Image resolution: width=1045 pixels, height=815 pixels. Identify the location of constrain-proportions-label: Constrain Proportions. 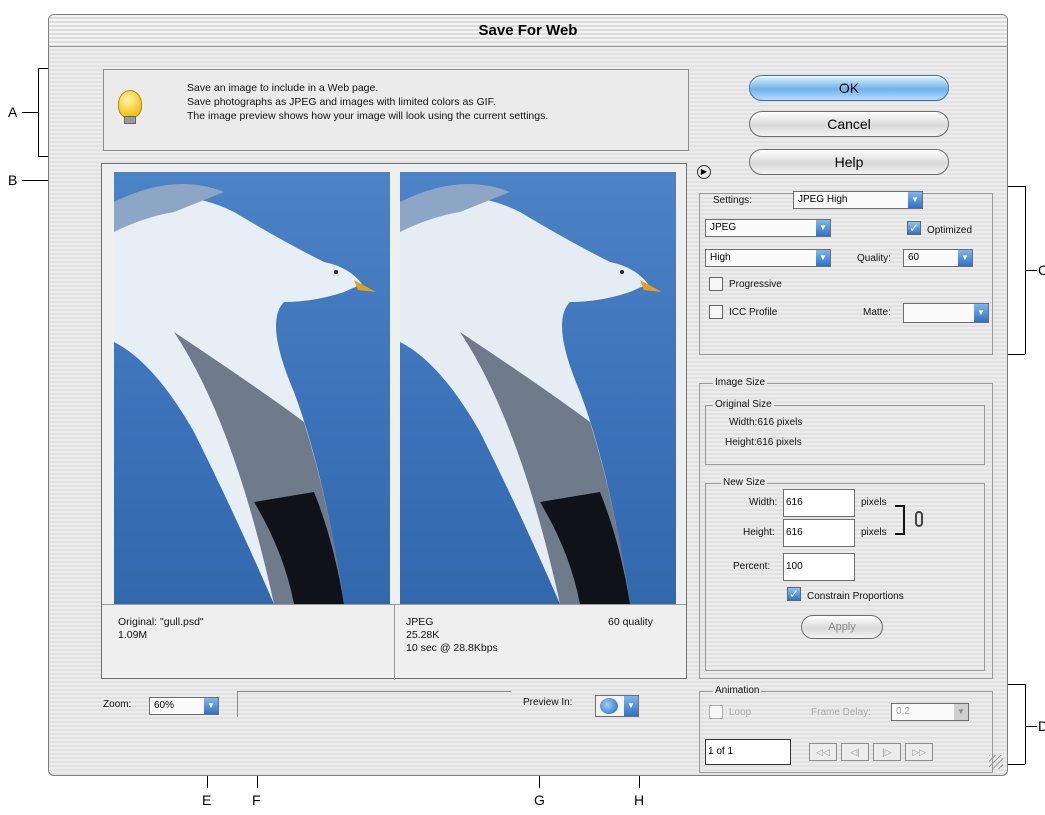
(855, 596).